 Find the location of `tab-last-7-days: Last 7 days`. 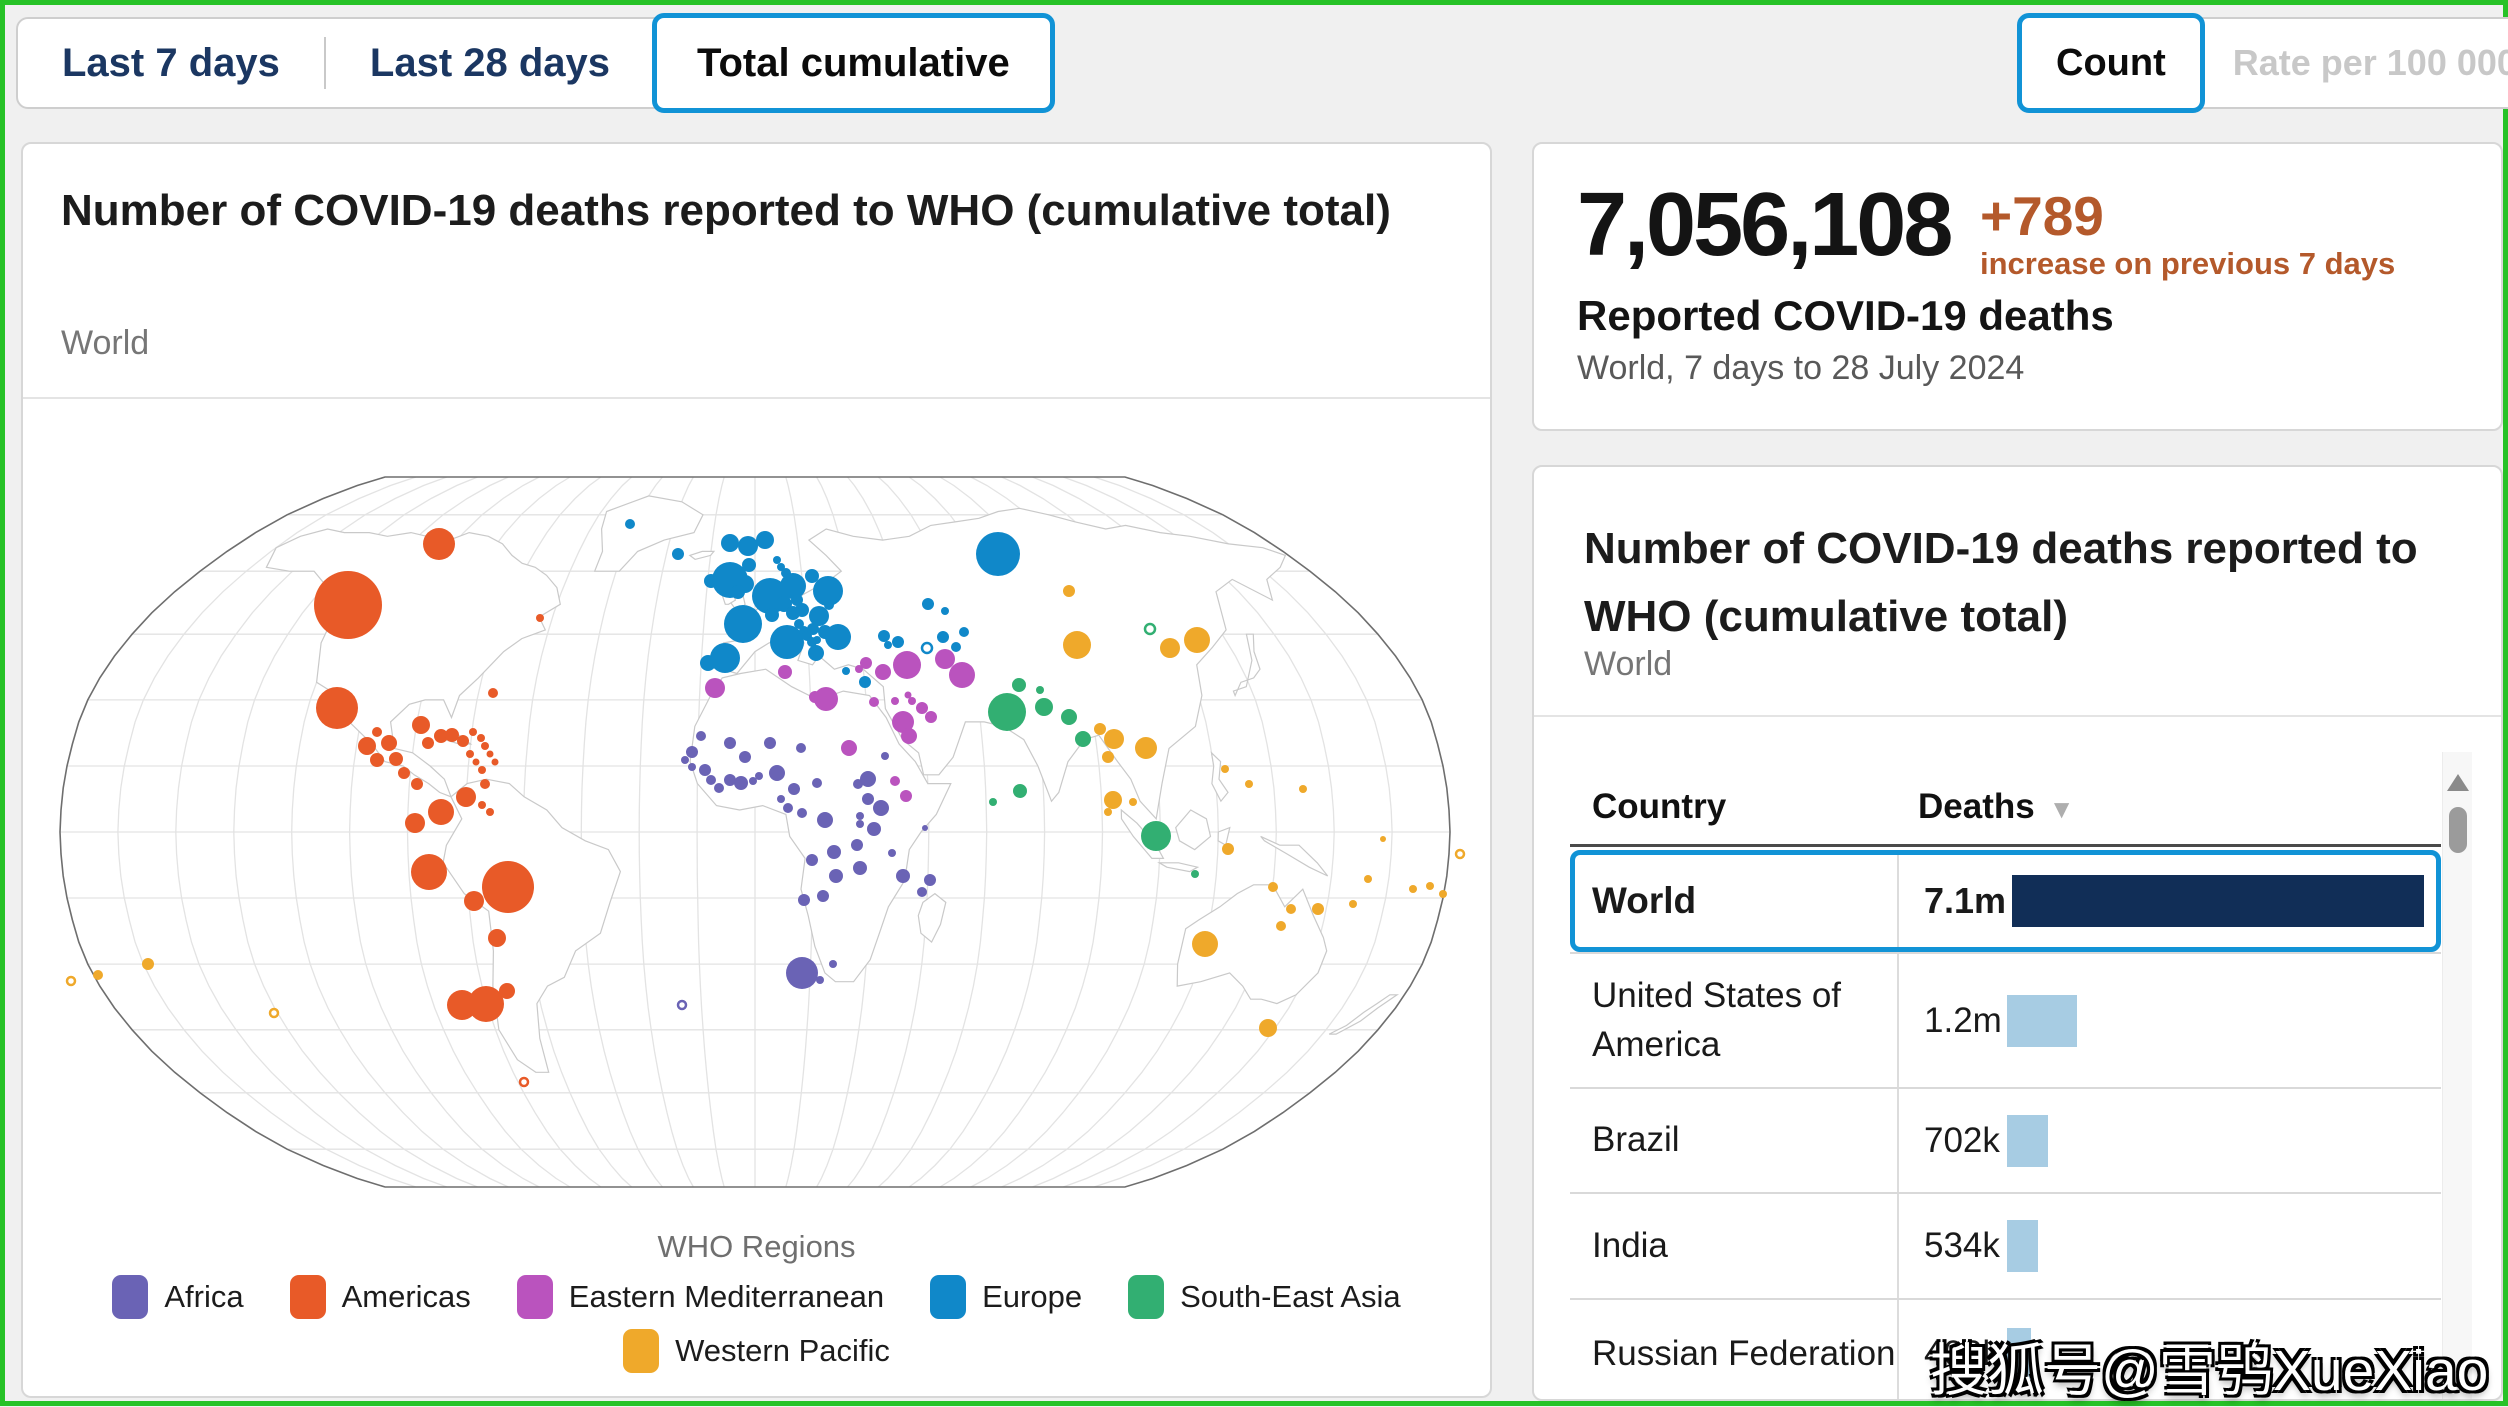

tab-last-7-days: Last 7 days is located at coordinates (171, 63).